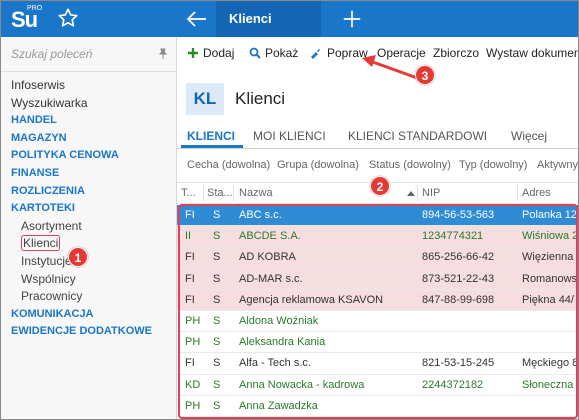 This screenshot has height=420, width=579. What do you see at coordinates (282, 342) in the screenshot?
I see `cell-nazwa: Aleksandra Kania` at bounding box center [282, 342].